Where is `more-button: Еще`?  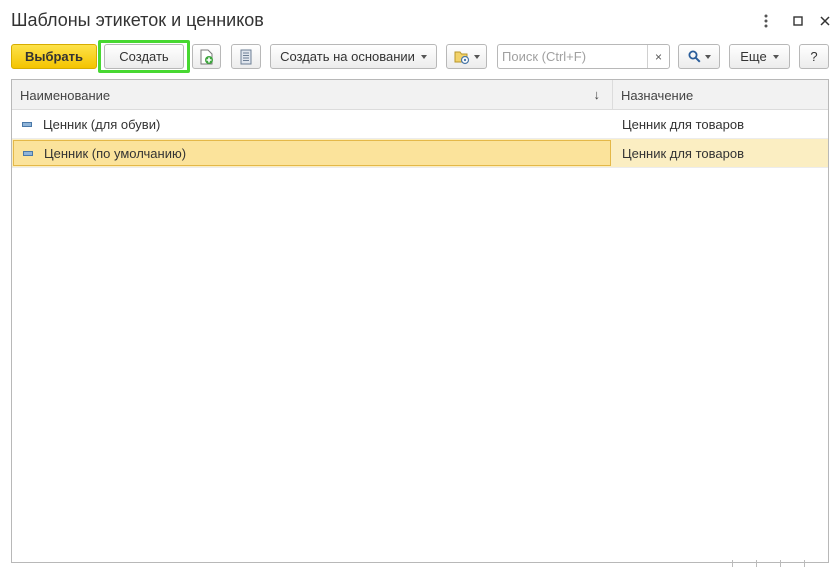
more-button: Еще is located at coordinates (759, 56).